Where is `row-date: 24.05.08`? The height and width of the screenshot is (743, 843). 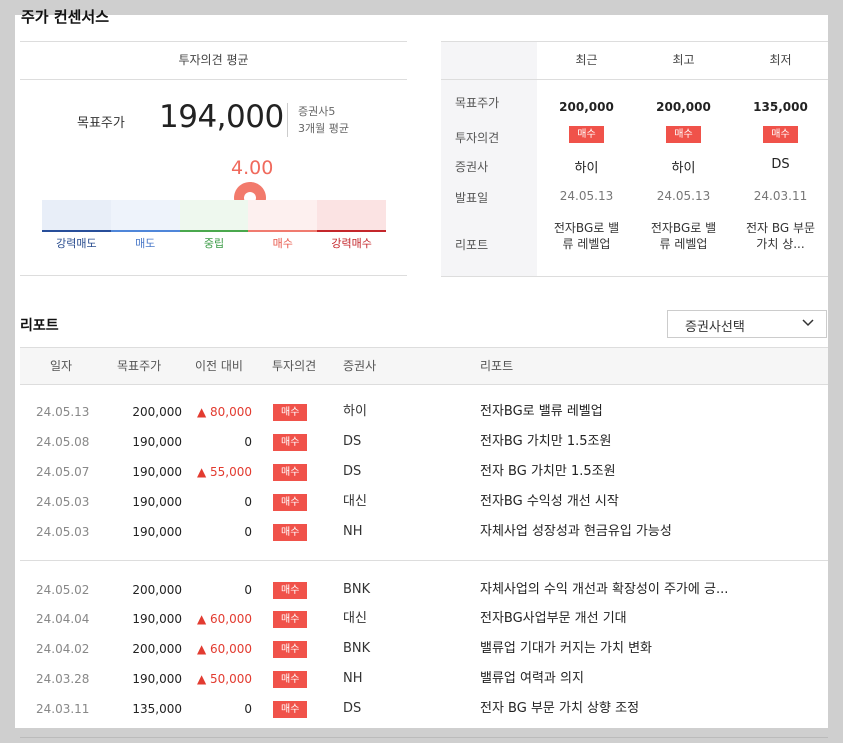
row-date: 24.05.08 is located at coordinates (63, 442).